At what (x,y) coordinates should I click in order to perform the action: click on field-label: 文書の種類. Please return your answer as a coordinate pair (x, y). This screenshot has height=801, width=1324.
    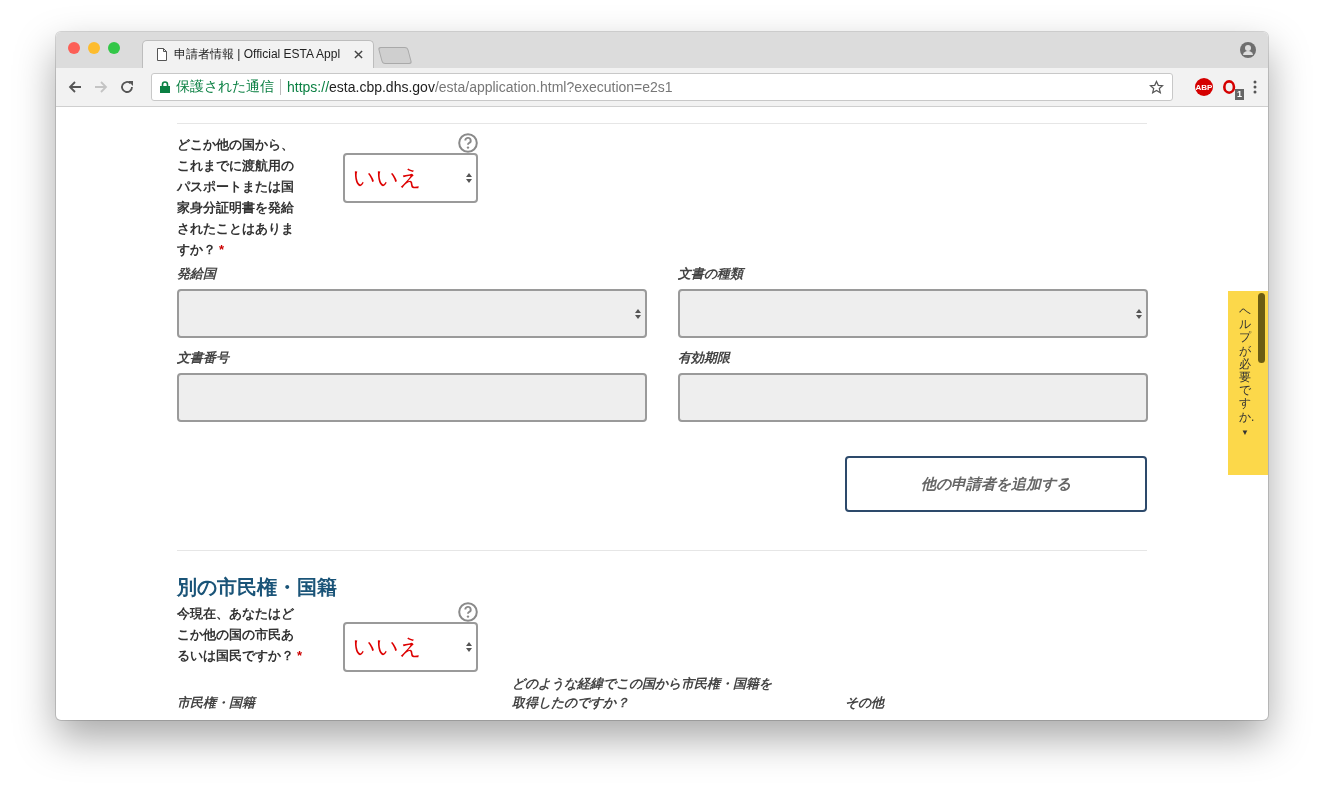
    Looking at the image, I should click on (913, 273).